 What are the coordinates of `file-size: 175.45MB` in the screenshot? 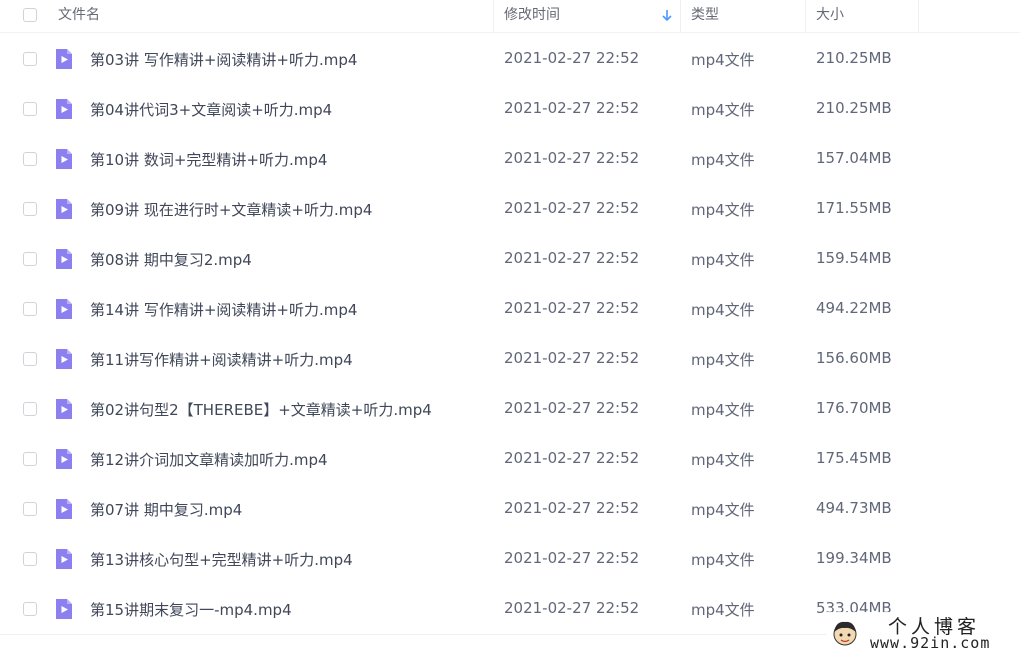 It's located at (854, 458).